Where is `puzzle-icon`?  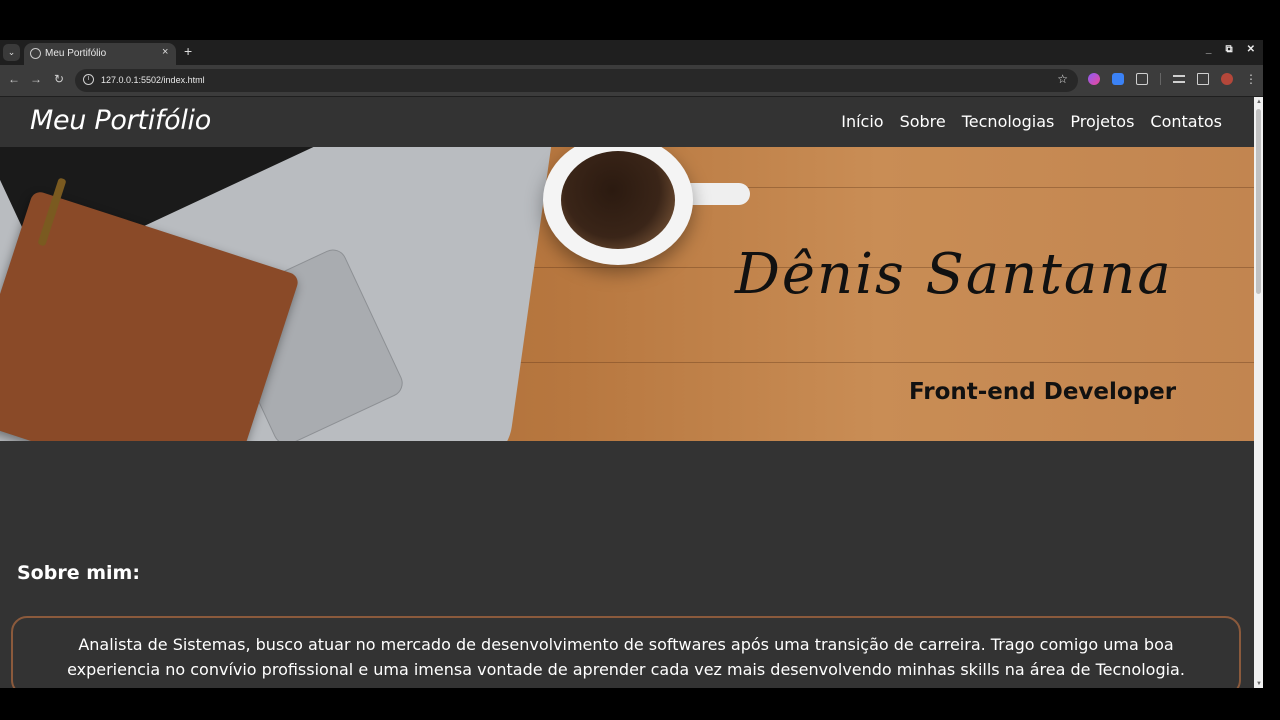
puzzle-icon is located at coordinates (1142, 79).